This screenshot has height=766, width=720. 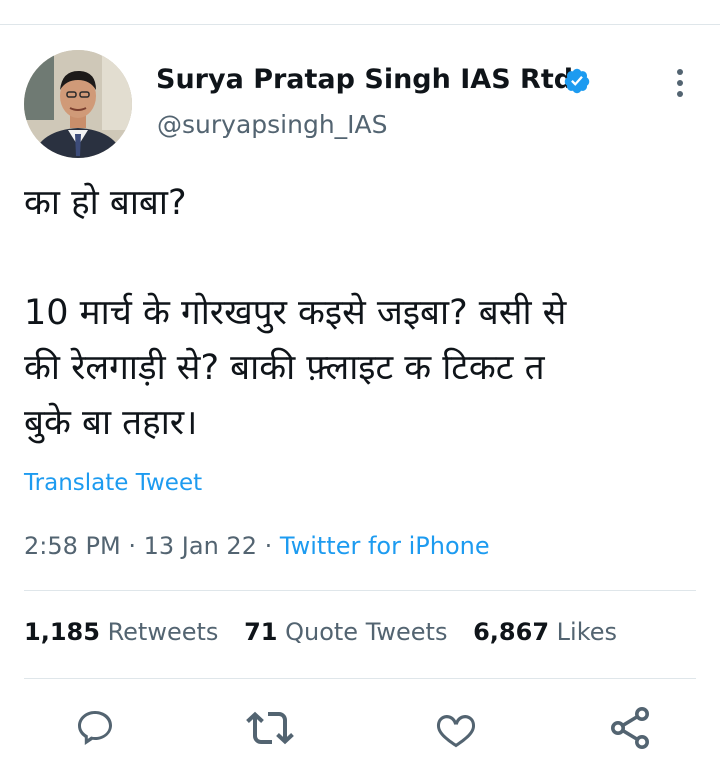 I want to click on likes-stat: 6,867 Likes, so click(x=545, y=632).